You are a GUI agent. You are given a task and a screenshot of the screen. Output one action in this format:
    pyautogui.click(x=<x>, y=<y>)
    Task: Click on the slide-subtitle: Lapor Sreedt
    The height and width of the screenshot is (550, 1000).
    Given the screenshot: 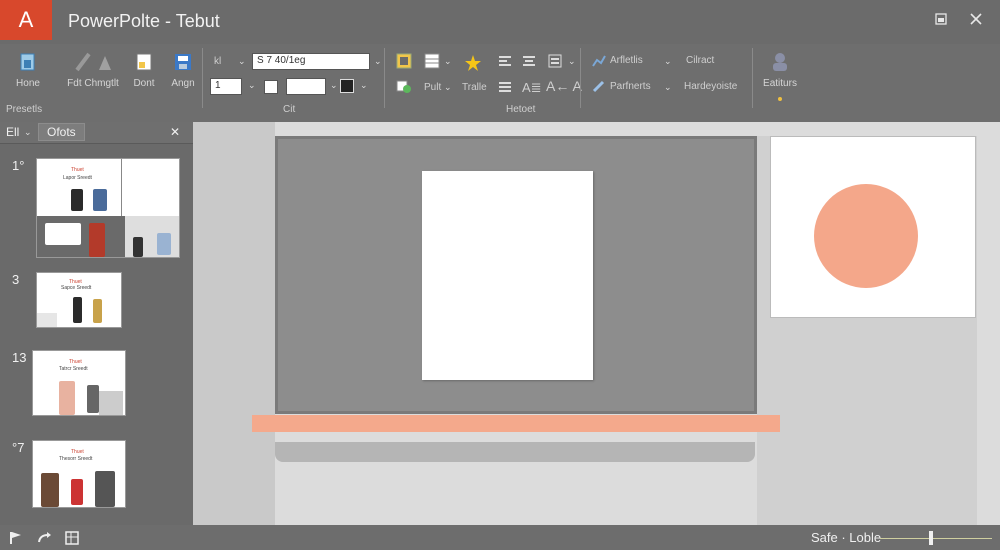 What is the action you would take?
    pyautogui.click(x=77, y=178)
    